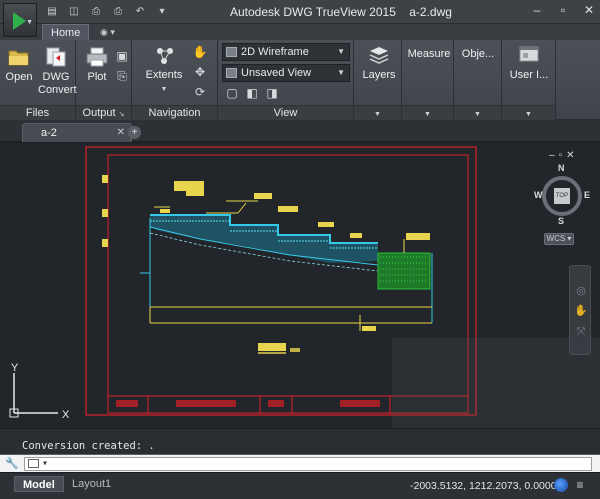  Describe the element at coordinates (308, 464) in the screenshot. I see `command-input: ▾` at that location.